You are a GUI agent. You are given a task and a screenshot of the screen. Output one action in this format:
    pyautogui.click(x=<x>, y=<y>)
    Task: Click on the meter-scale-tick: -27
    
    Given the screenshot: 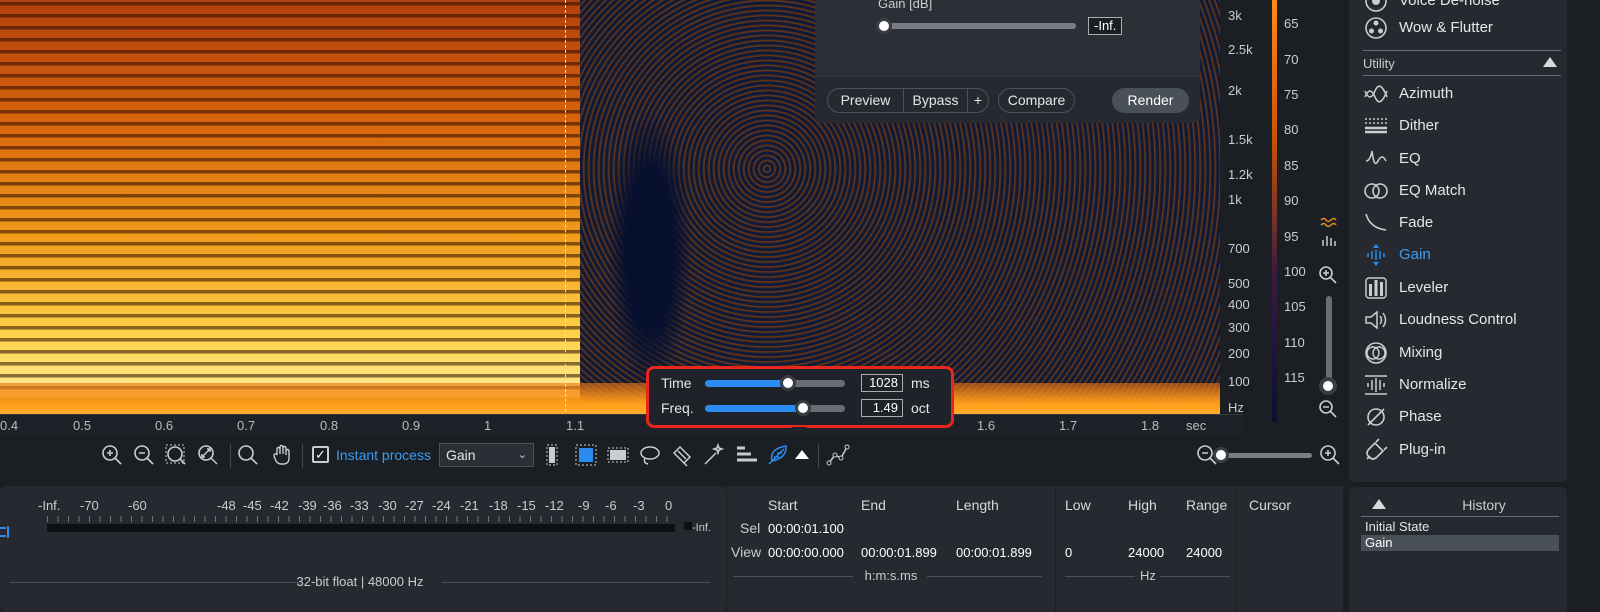 What is the action you would take?
    pyautogui.click(x=414, y=505)
    